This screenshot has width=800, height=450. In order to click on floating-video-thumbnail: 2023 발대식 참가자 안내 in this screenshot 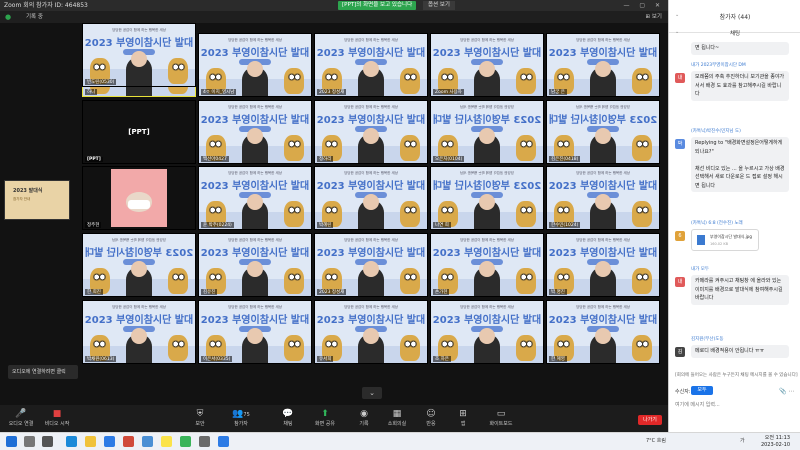, I will do `click(37, 200)`.